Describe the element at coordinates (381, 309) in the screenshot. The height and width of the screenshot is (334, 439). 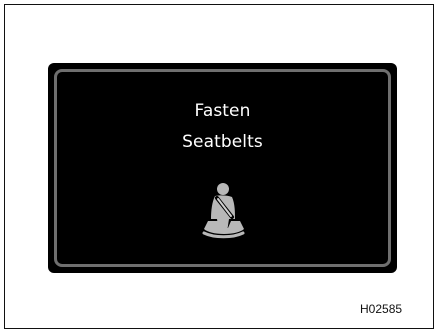
I see `figure-code: H02585` at that location.